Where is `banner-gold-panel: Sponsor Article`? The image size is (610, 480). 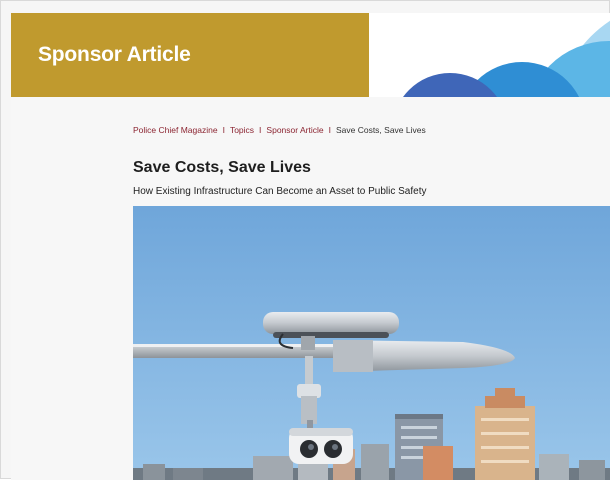 banner-gold-panel: Sponsor Article is located at coordinates (190, 55).